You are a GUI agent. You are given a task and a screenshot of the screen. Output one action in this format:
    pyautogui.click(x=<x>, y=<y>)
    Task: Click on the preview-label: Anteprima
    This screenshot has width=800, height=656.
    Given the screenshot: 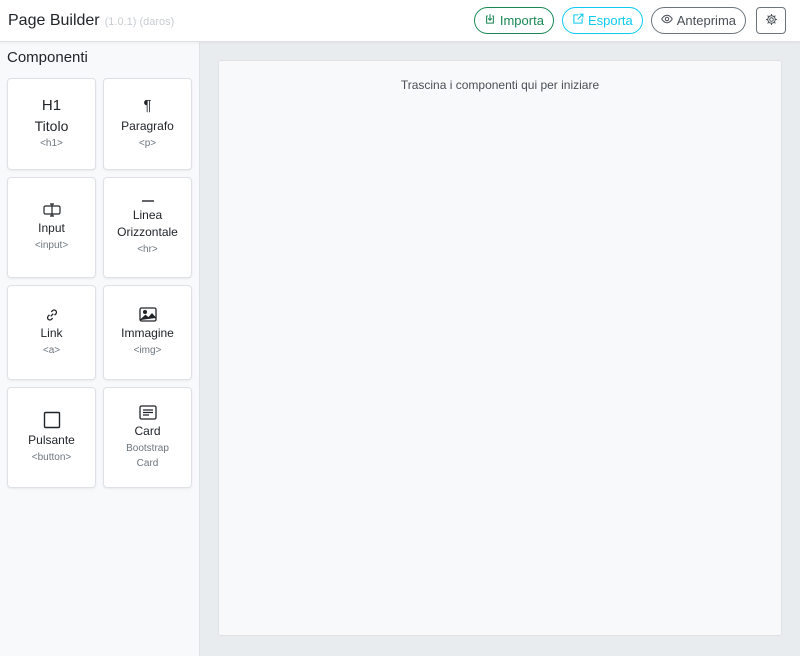 What is the action you would take?
    pyautogui.click(x=706, y=20)
    